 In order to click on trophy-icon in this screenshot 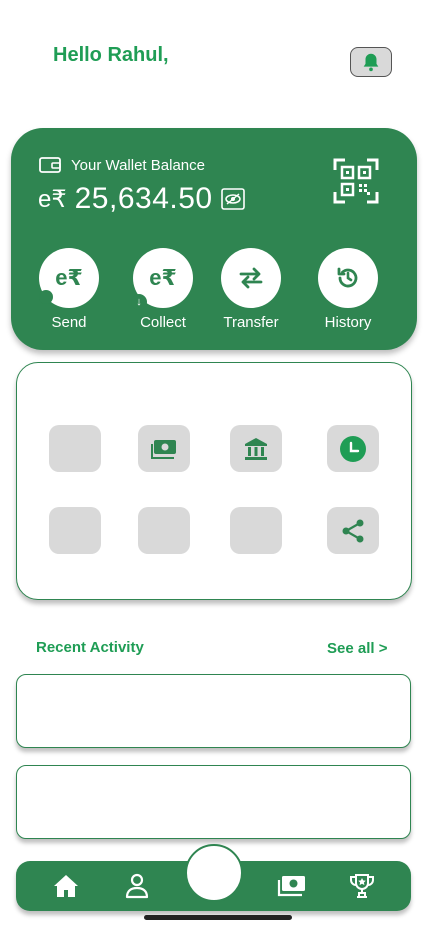, I will do `click(362, 886)`.